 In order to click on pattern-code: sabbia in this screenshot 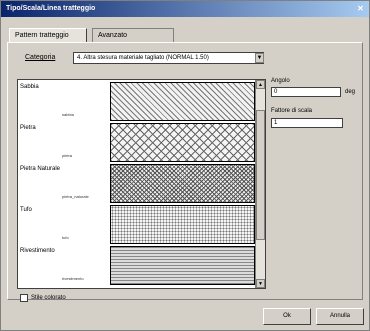, I will do `click(68, 114)`.